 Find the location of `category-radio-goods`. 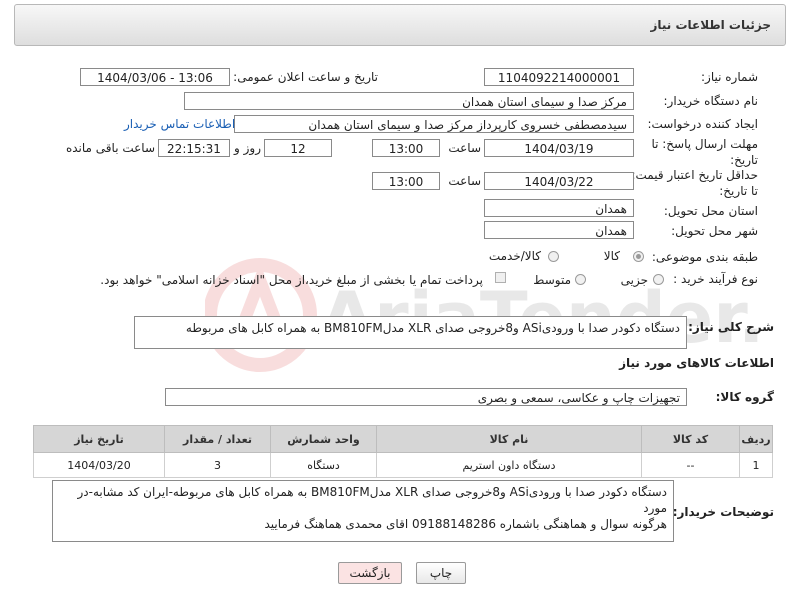

category-radio-goods is located at coordinates (638, 256).